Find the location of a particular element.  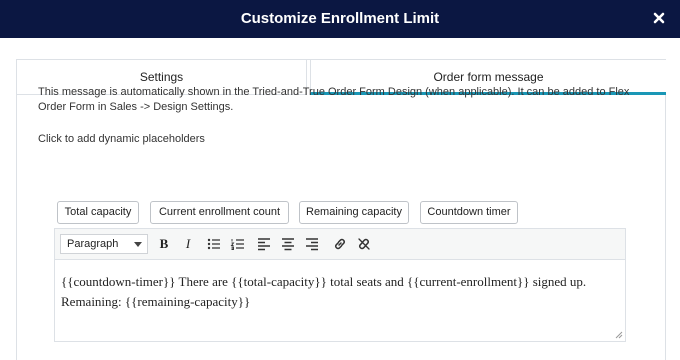

dialog-header: Customize Enrollment Limit is located at coordinates (340, 19).